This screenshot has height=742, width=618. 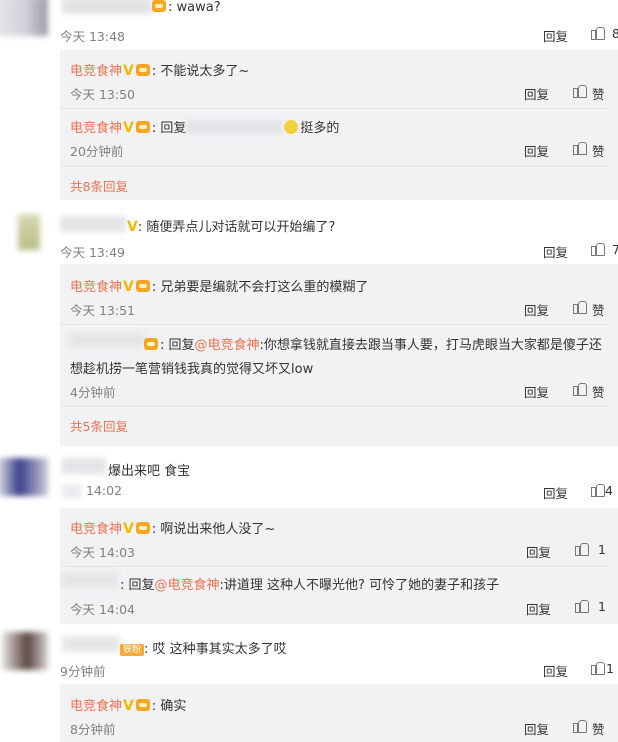 I want to click on more-replies-link: 共8条回复, so click(x=99, y=185).